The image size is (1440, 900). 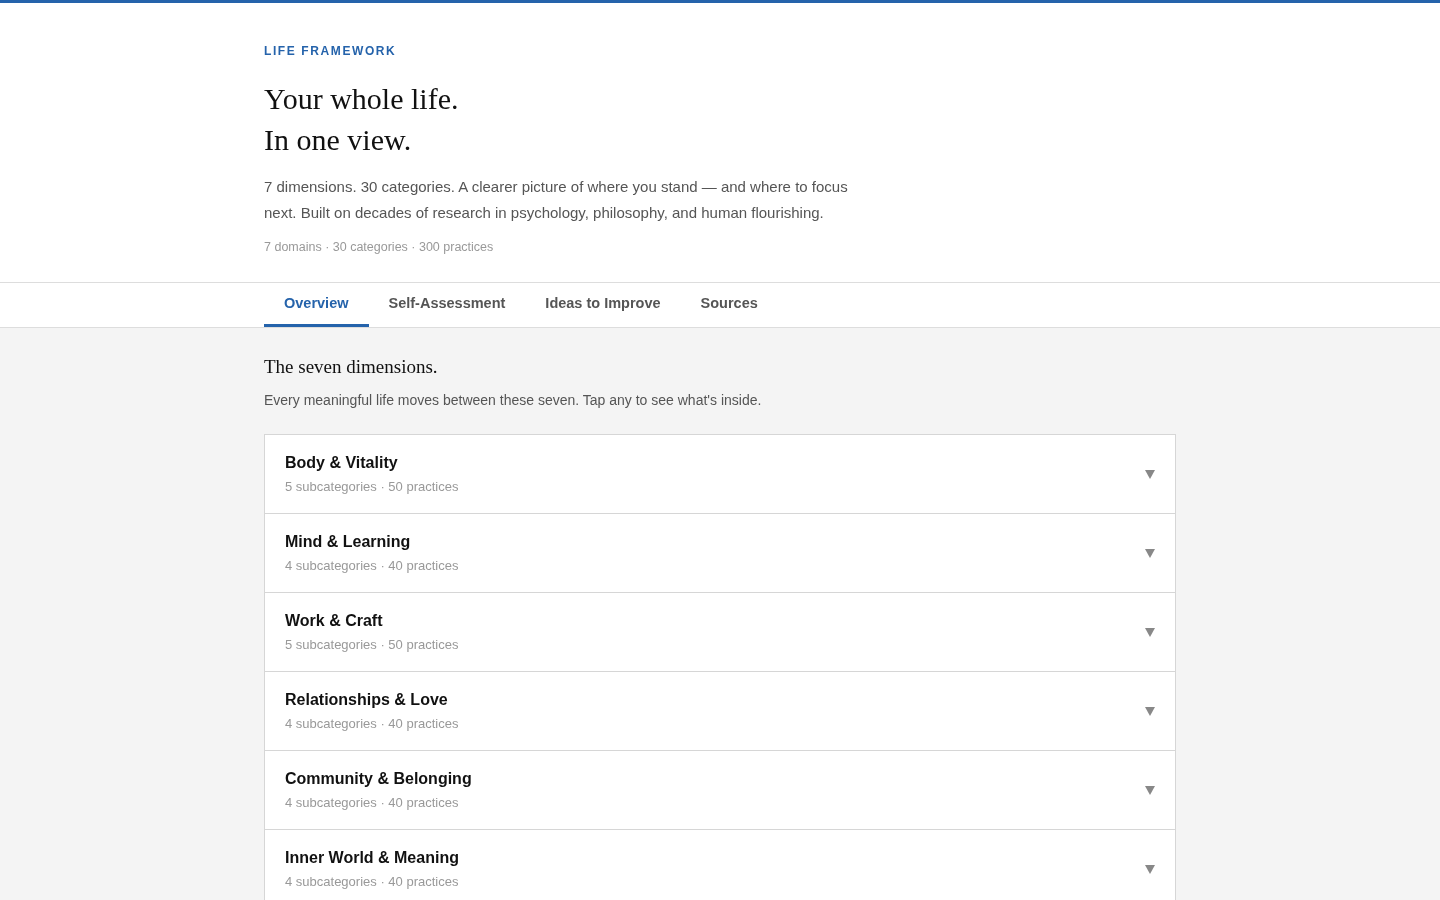 I want to click on eyebrow-label: LIFE FRAMEWORK, so click(x=331, y=51).